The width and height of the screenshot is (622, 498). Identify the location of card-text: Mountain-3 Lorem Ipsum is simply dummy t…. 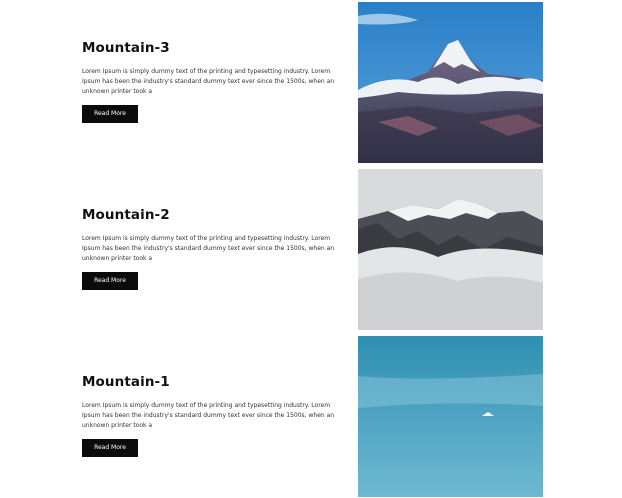
(213, 81).